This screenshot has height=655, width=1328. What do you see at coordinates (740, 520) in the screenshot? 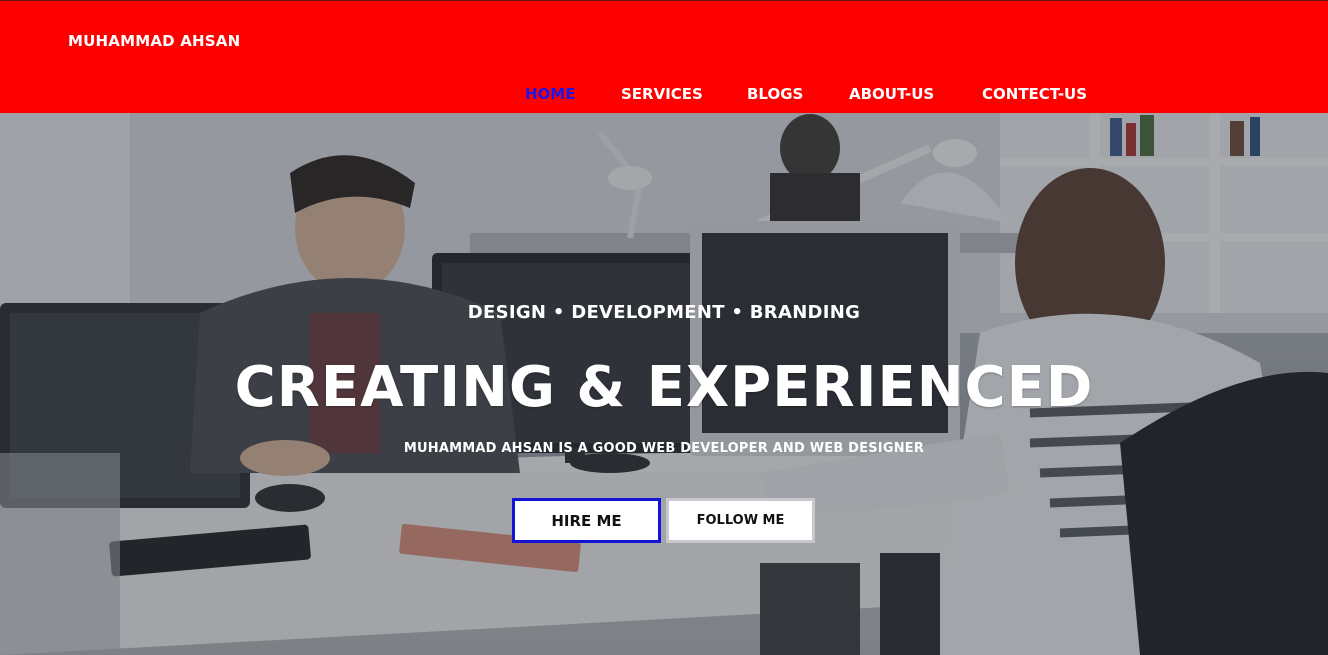
I see `follow-me-button: FOLLOW ME` at bounding box center [740, 520].